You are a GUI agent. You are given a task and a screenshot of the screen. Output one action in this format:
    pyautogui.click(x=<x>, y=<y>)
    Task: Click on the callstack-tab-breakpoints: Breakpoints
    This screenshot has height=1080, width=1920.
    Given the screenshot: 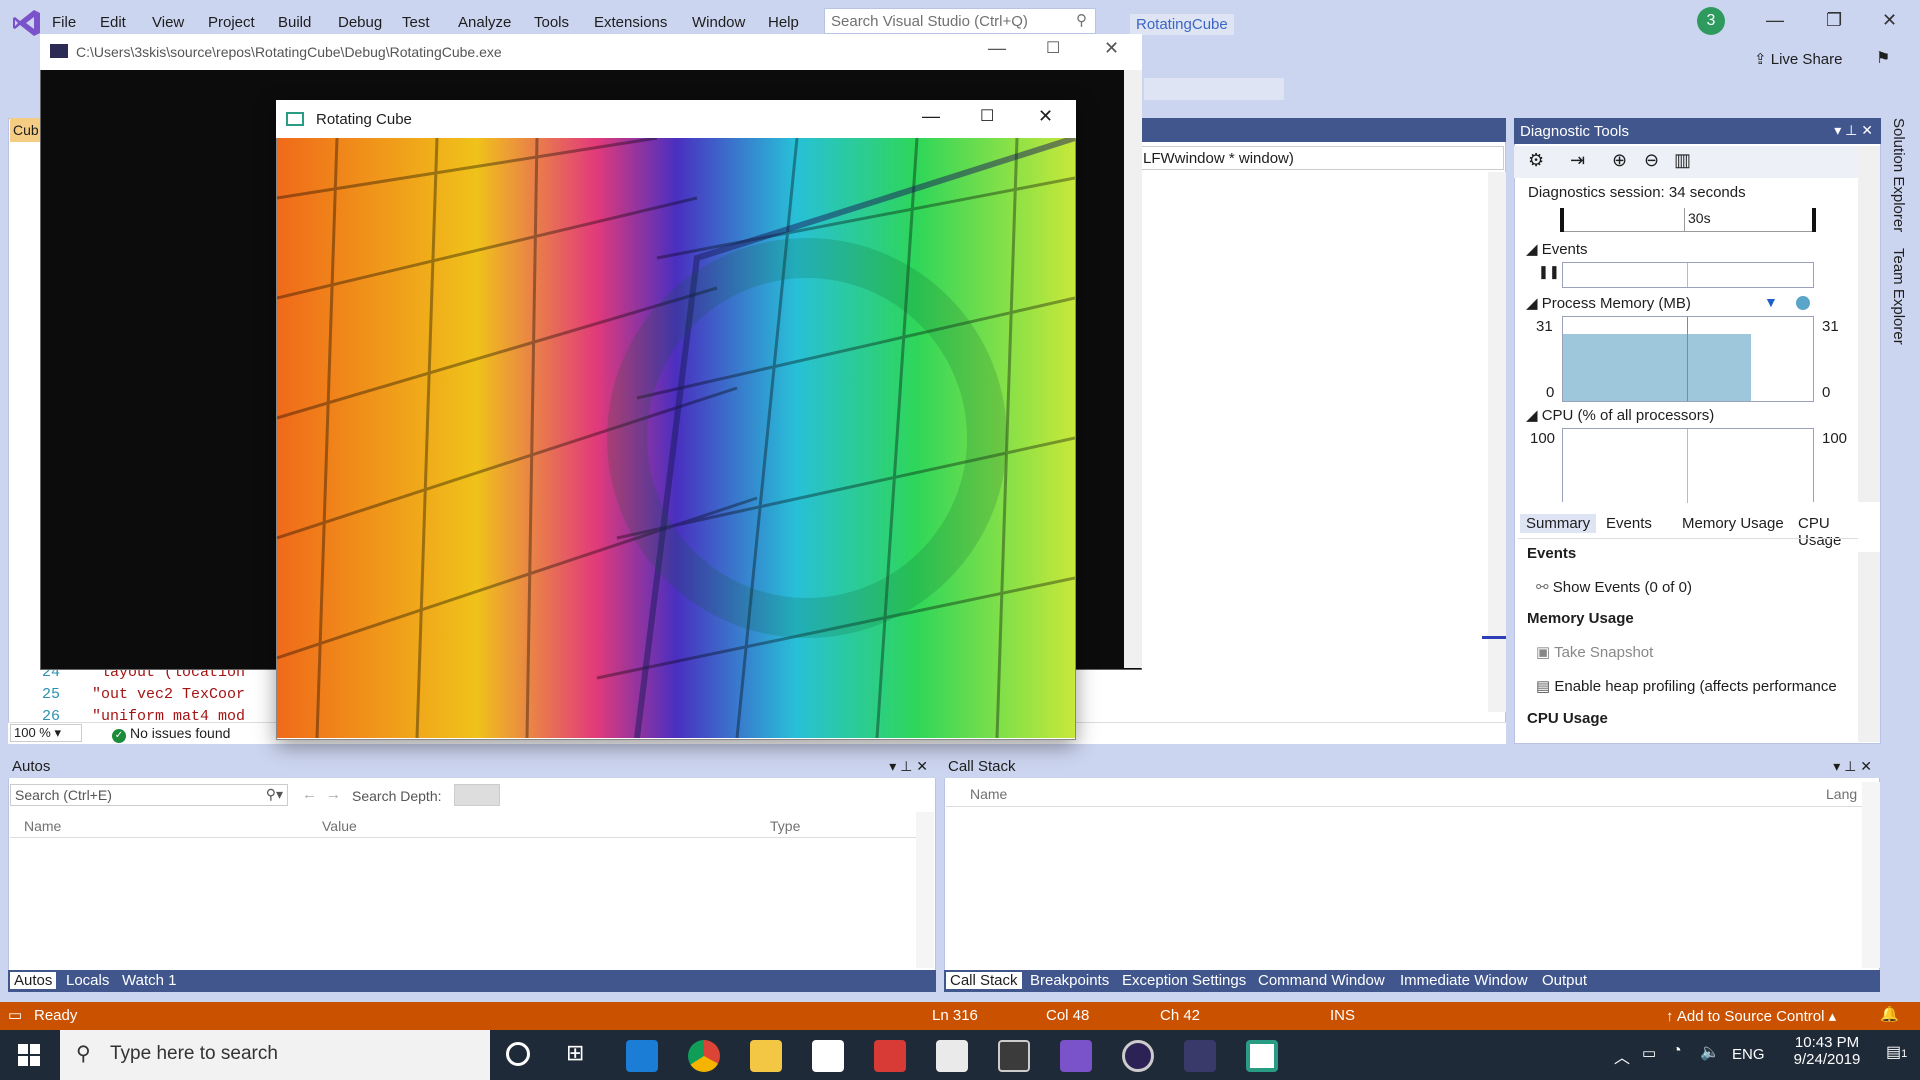 What is the action you would take?
    pyautogui.click(x=1069, y=980)
    